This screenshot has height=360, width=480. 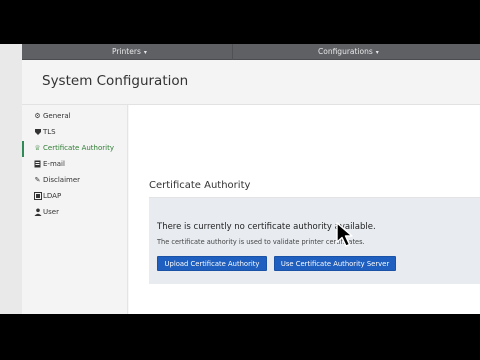 What do you see at coordinates (49, 132) in the screenshot?
I see `sidebar-item-label: TLS` at bounding box center [49, 132].